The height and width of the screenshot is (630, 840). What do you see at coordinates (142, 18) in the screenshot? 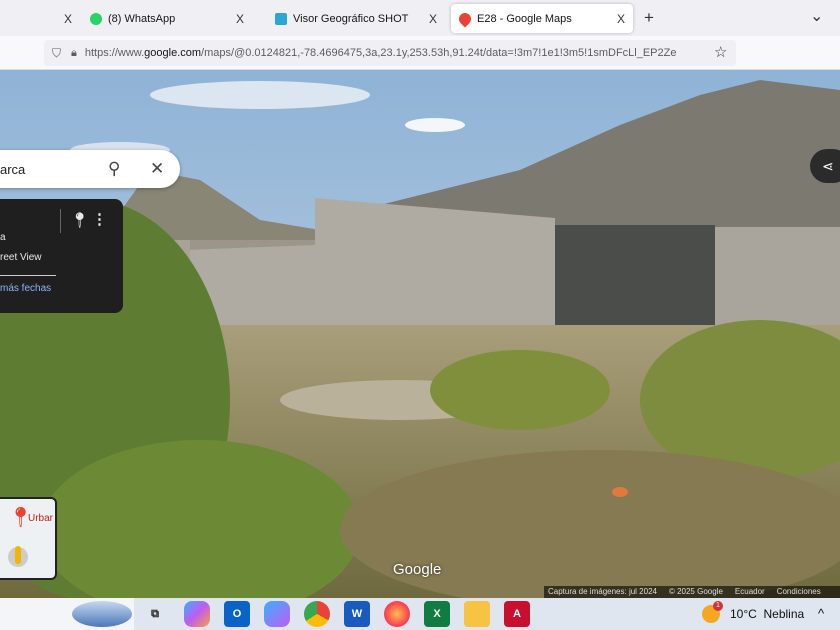
I see `tab-label: (8) WhatsApp` at bounding box center [142, 18].